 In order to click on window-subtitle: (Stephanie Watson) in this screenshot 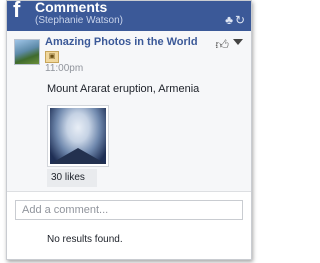, I will do `click(79, 20)`.